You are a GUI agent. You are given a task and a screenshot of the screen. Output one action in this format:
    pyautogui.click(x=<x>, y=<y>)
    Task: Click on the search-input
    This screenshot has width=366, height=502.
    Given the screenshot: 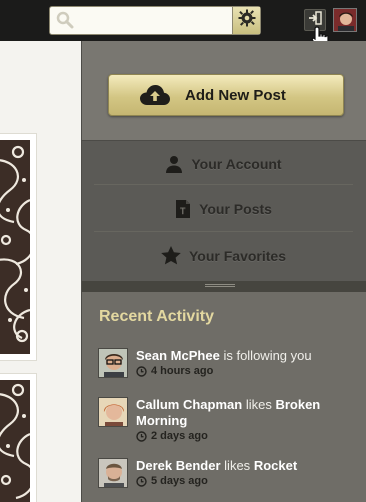 What is the action you would take?
    pyautogui.click(x=153, y=20)
    